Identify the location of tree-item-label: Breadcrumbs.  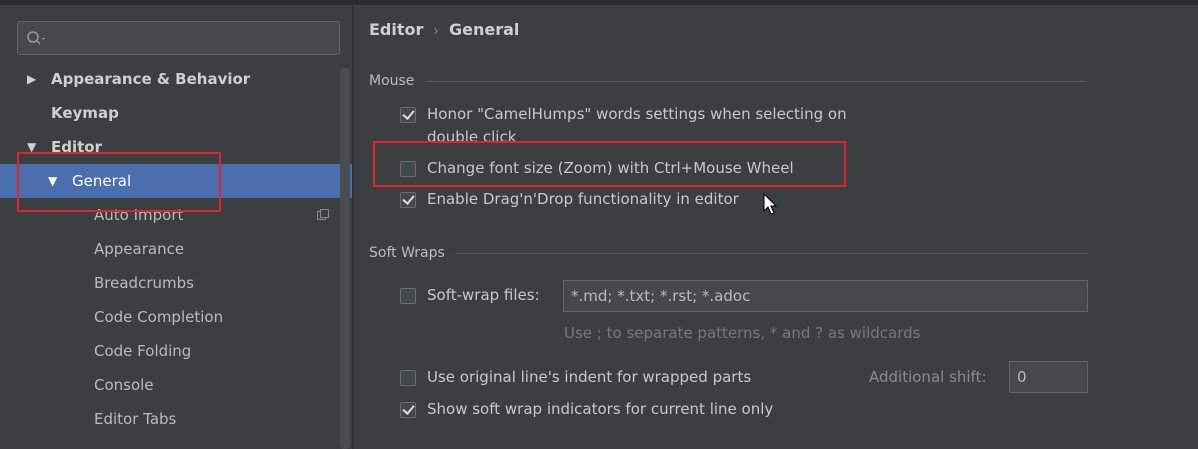
(144, 283).